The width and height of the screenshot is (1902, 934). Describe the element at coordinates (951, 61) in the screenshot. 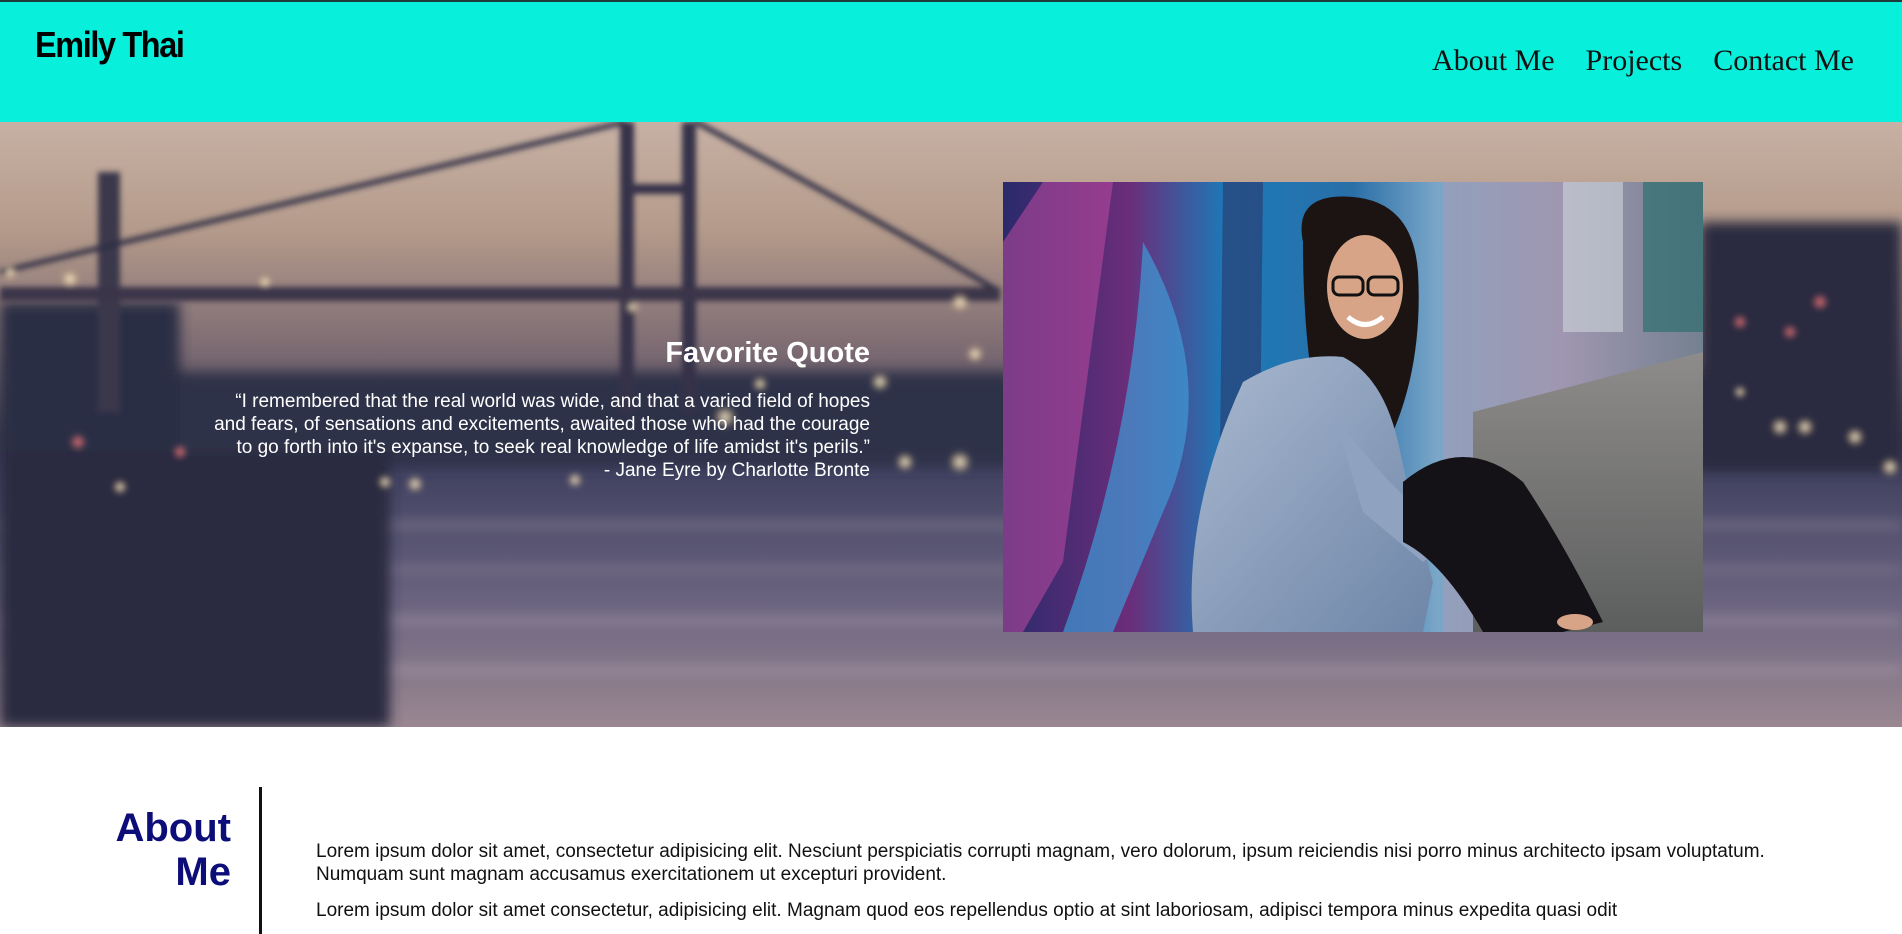

I see `site-header: Emily Thai About Me Projects Contact Me` at that location.